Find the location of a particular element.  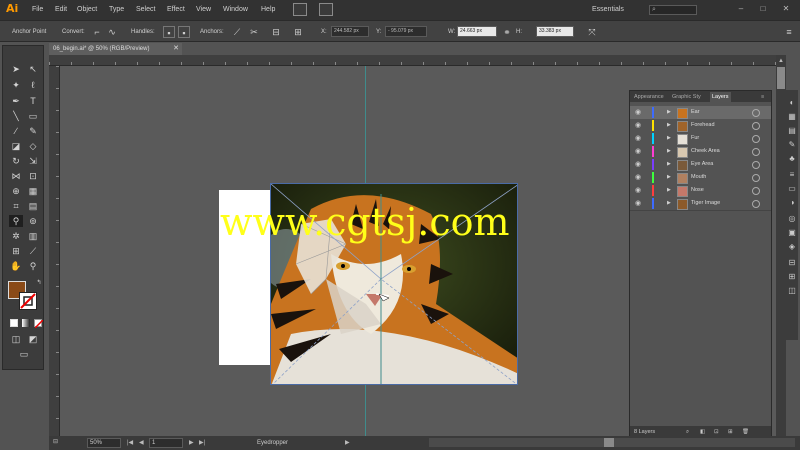

layer-row: ◉ ▶ Fur is located at coordinates (700, 139).